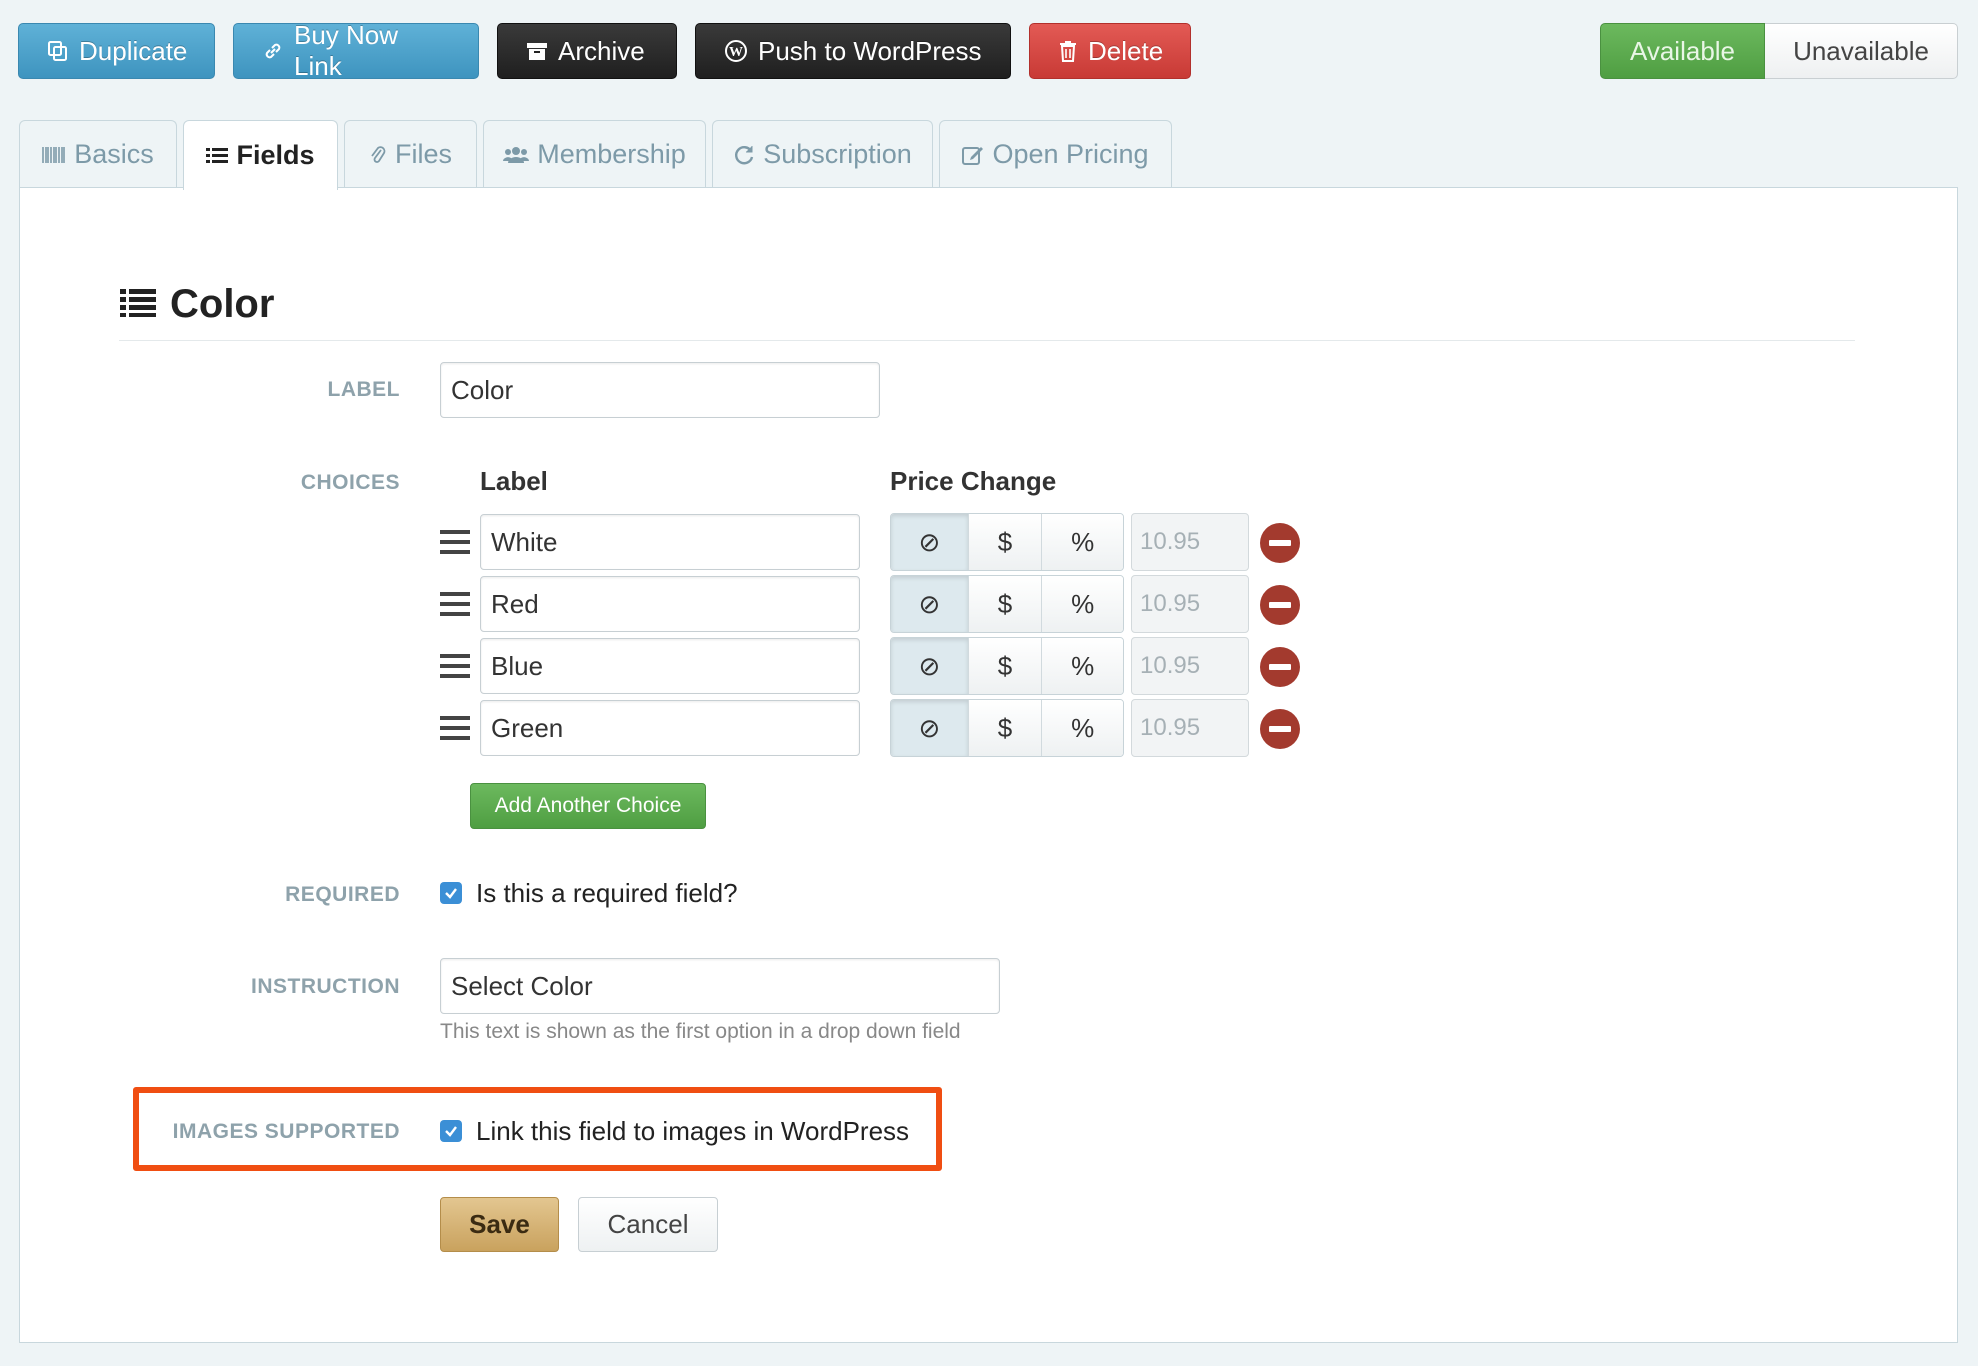 Image resolution: width=1978 pixels, height=1366 pixels. Describe the element at coordinates (670, 666) in the screenshot. I see `choice-label-input: Blue` at that location.